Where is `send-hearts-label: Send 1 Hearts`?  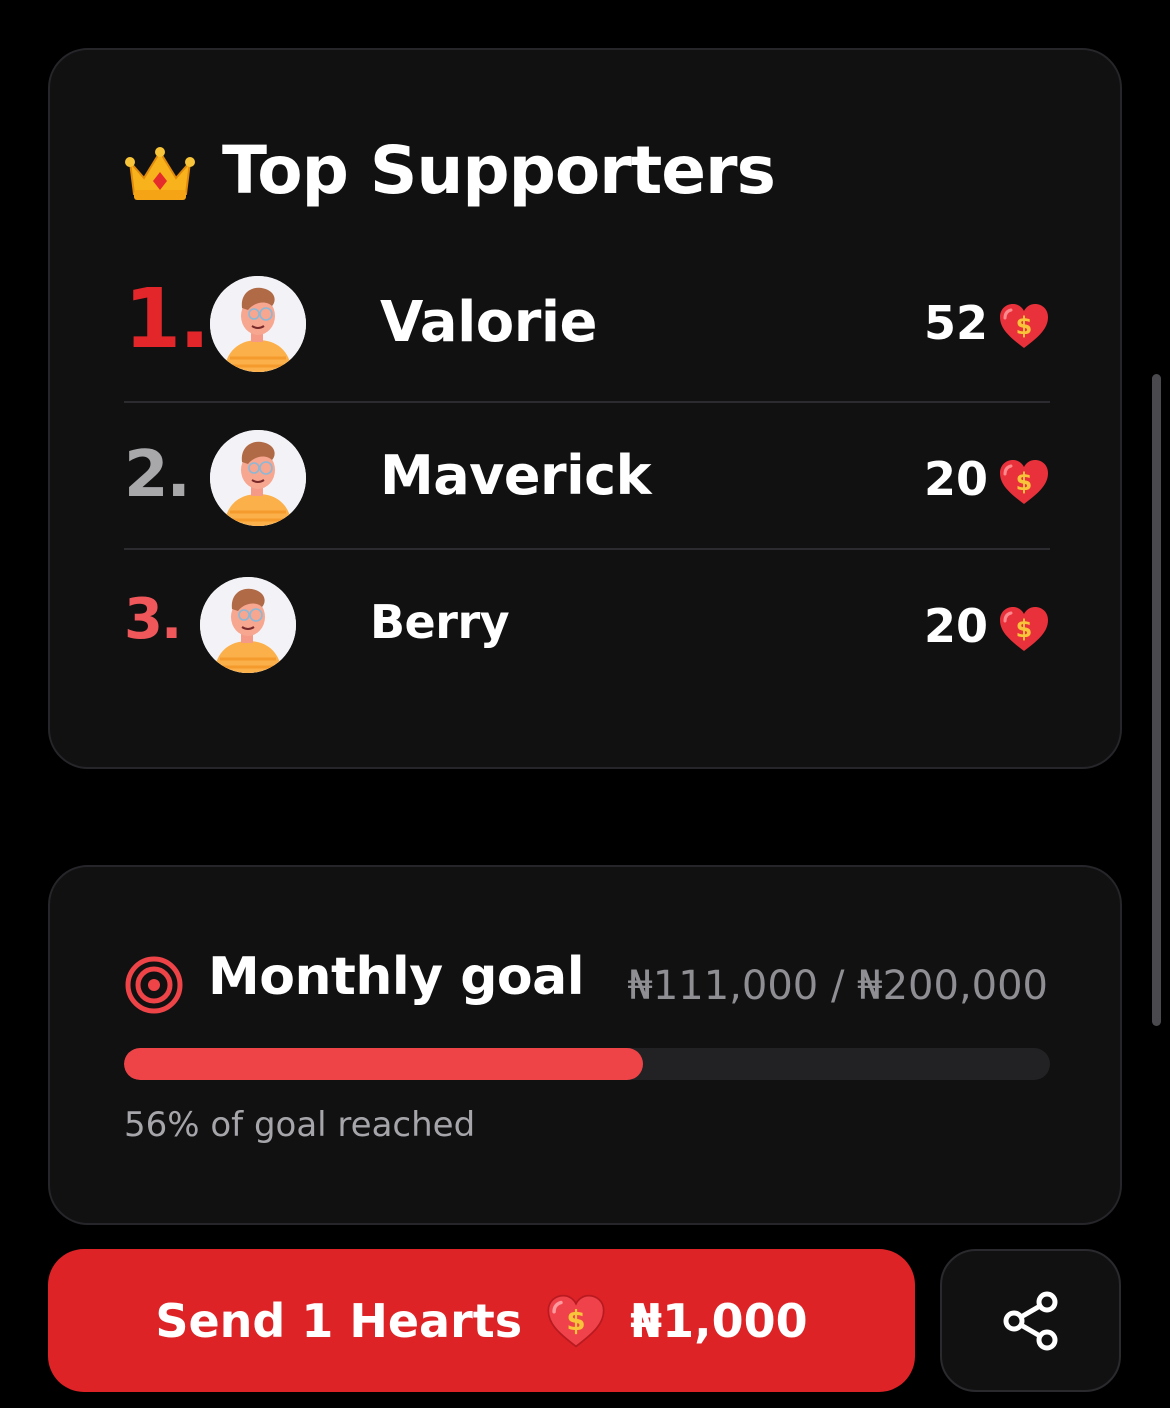
send-hearts-label: Send 1 Hearts is located at coordinates (339, 1320).